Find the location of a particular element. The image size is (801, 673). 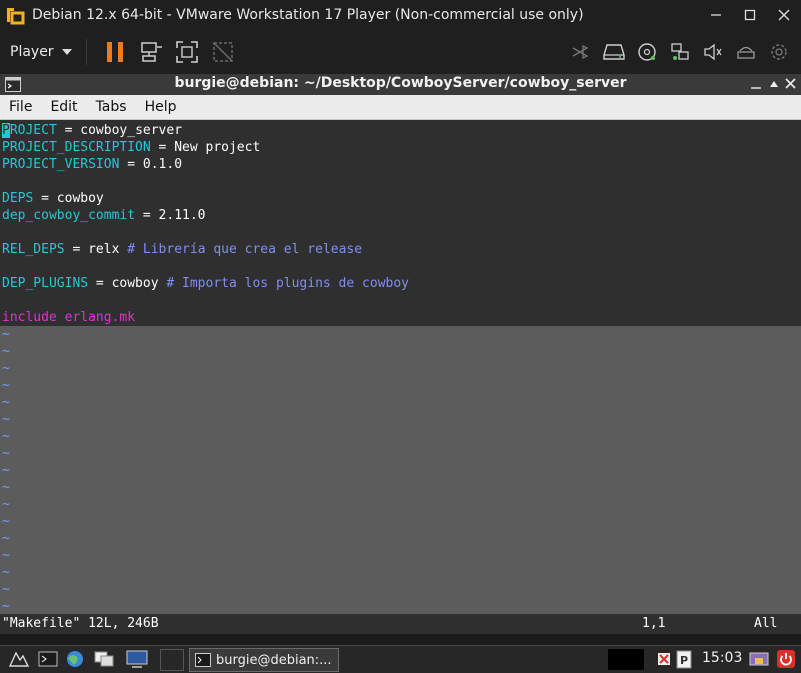

cd-dvd-icon is located at coordinates (646, 52).